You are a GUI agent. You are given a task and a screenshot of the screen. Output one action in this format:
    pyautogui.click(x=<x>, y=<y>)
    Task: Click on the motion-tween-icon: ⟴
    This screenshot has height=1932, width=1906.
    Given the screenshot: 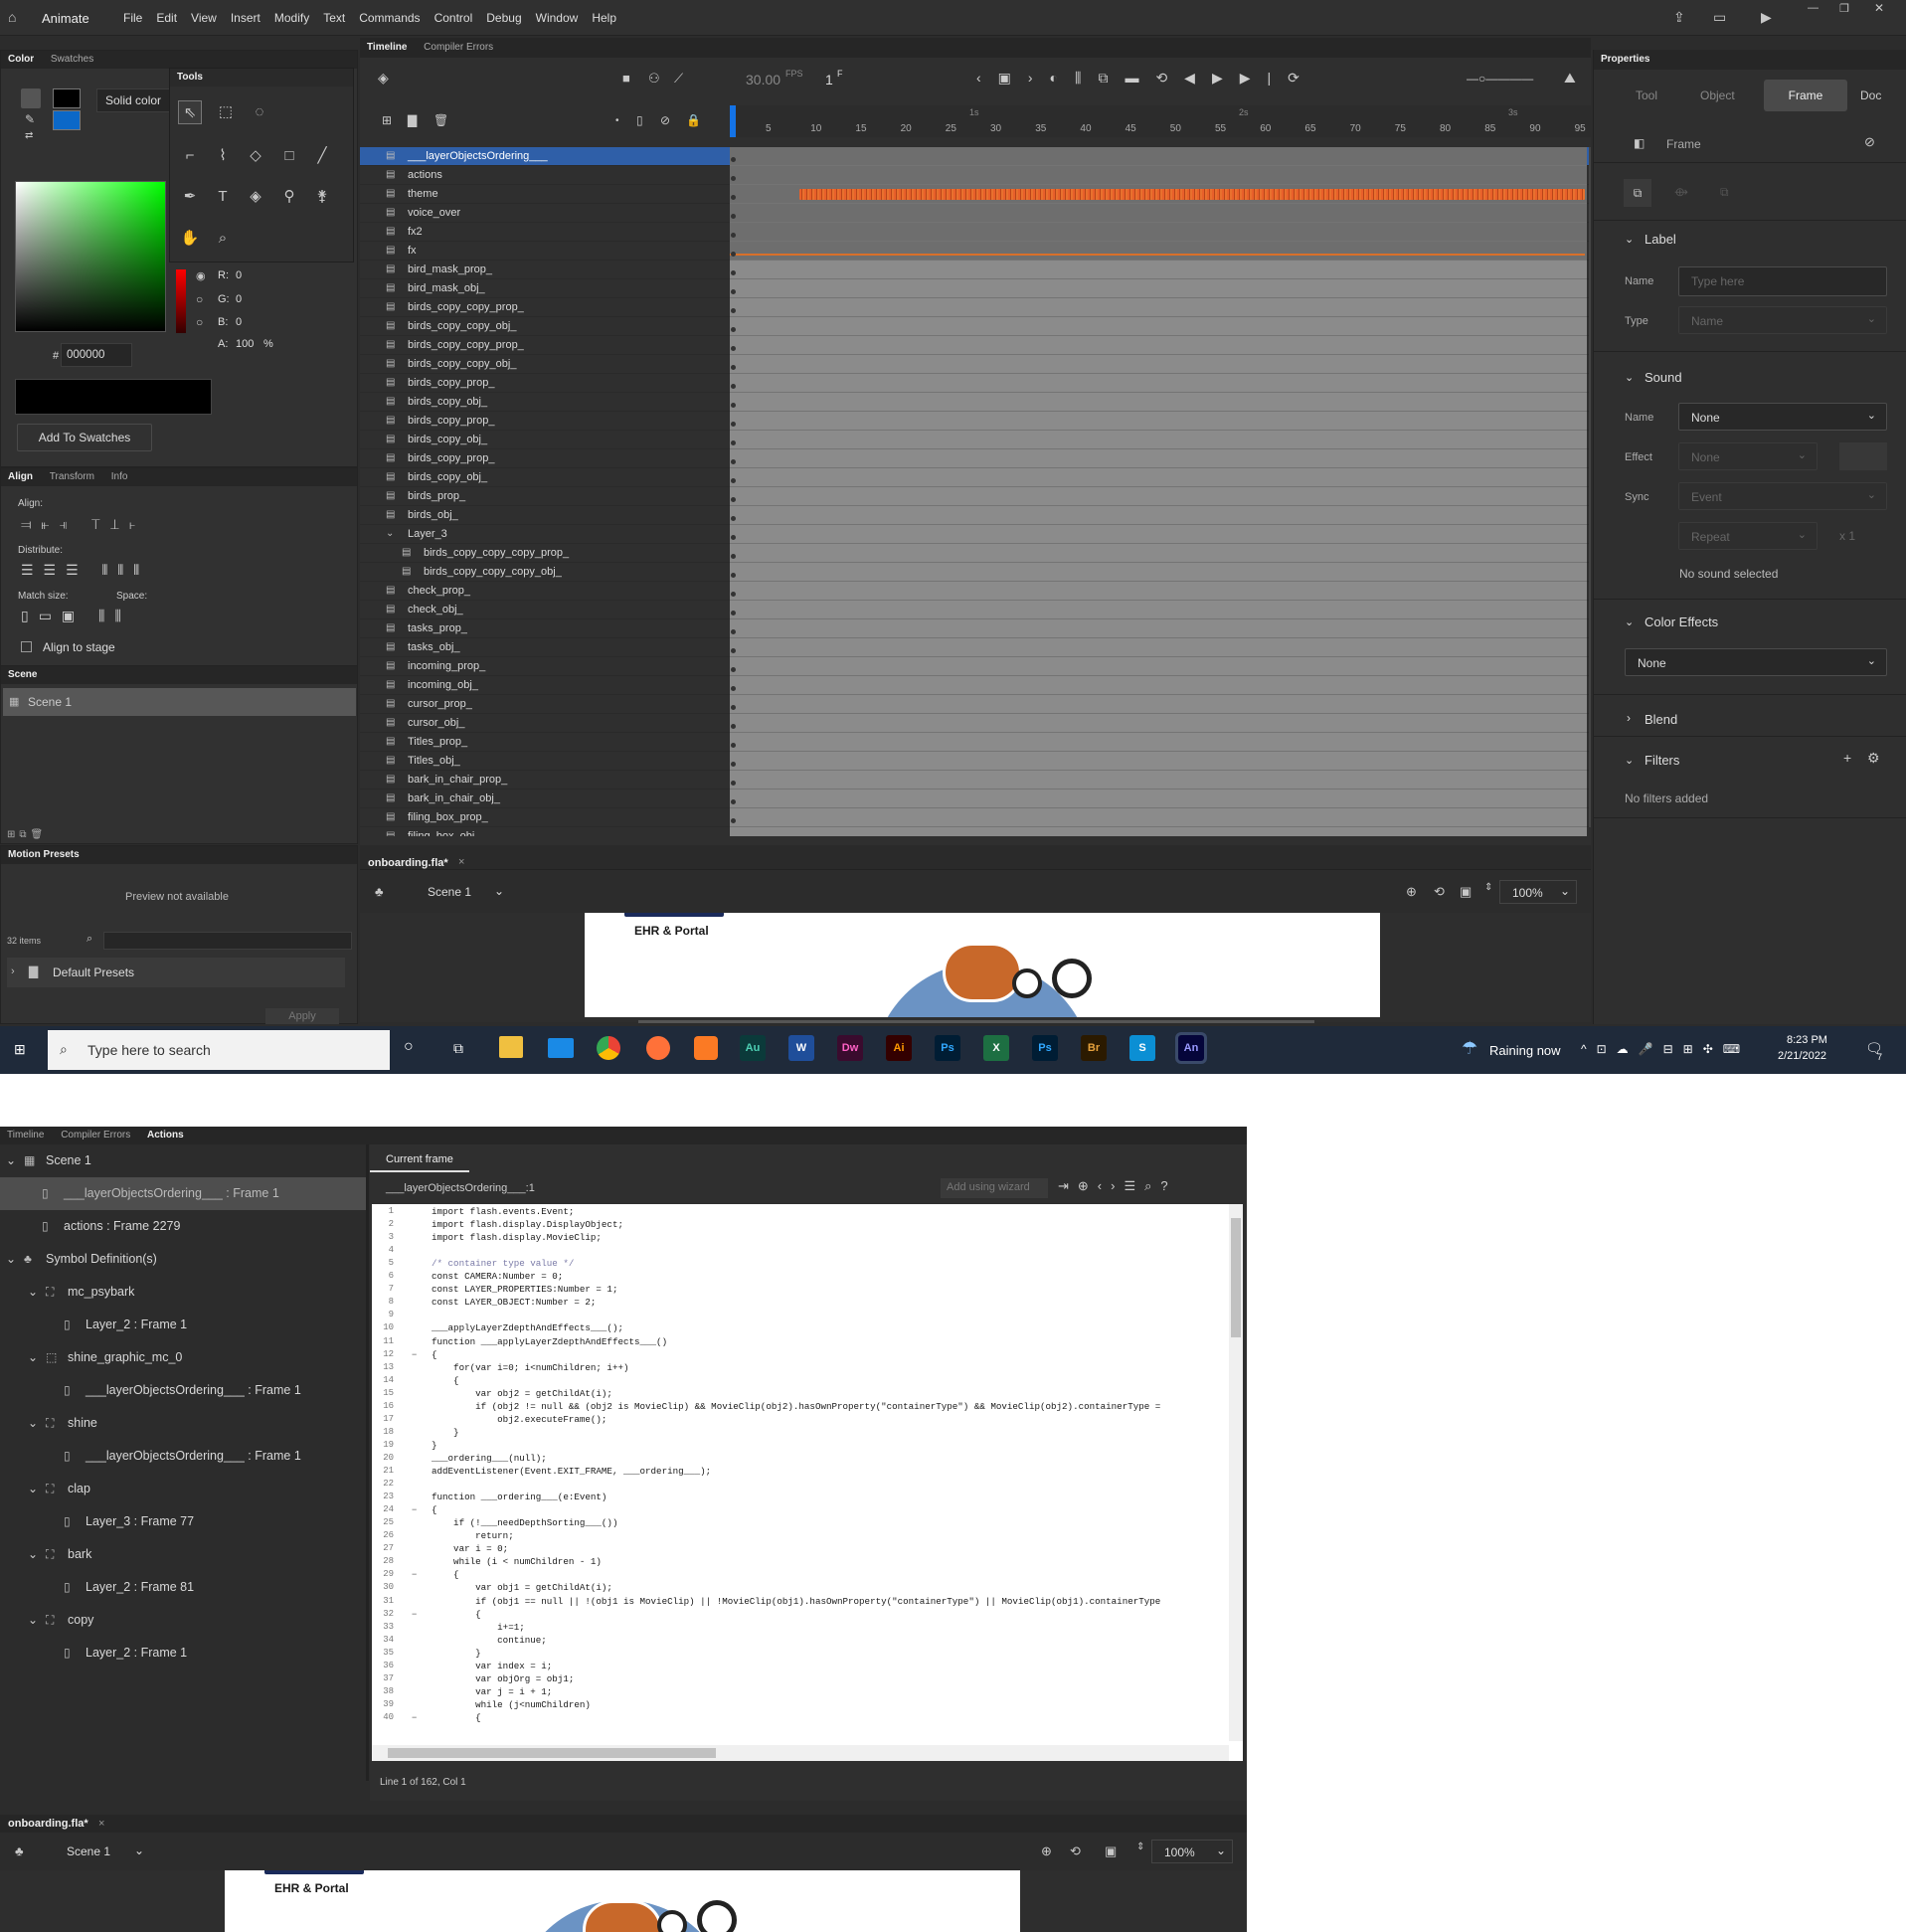 What is the action you would take?
    pyautogui.click(x=1681, y=192)
    